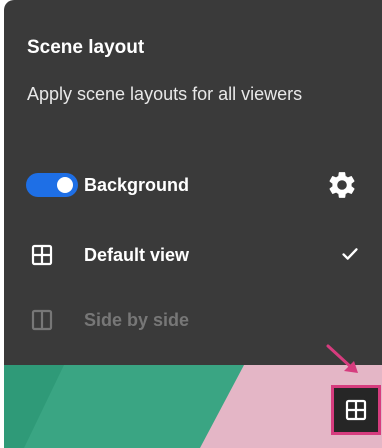  Describe the element at coordinates (52, 185) in the screenshot. I see `background-toggle` at that location.